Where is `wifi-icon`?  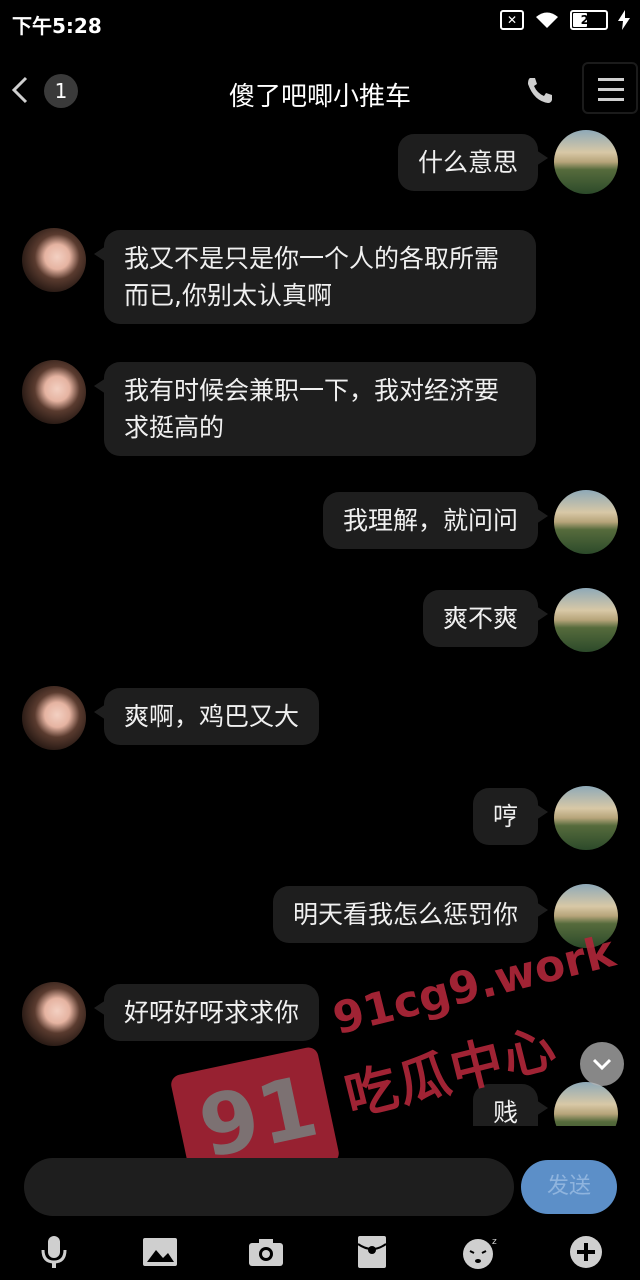
wifi-icon is located at coordinates (547, 20).